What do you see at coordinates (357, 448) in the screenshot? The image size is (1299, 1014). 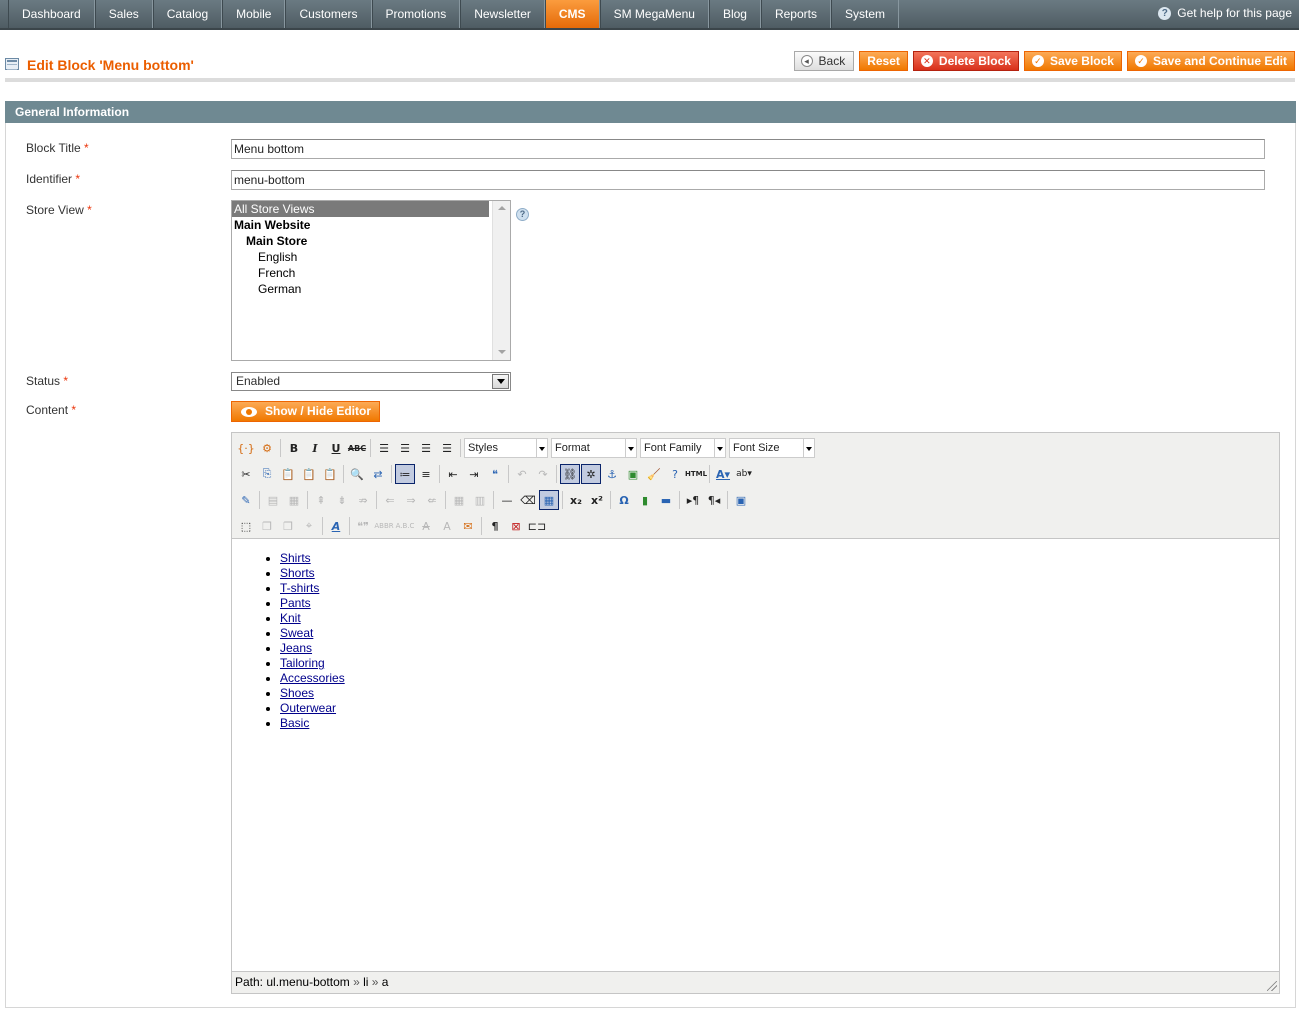 I see `strikethrough-icon: ABC` at bounding box center [357, 448].